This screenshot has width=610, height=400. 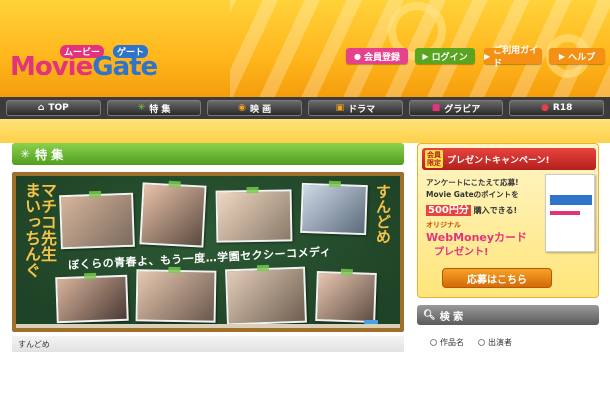 I want to click on home-icon: ⌂, so click(x=41, y=108).